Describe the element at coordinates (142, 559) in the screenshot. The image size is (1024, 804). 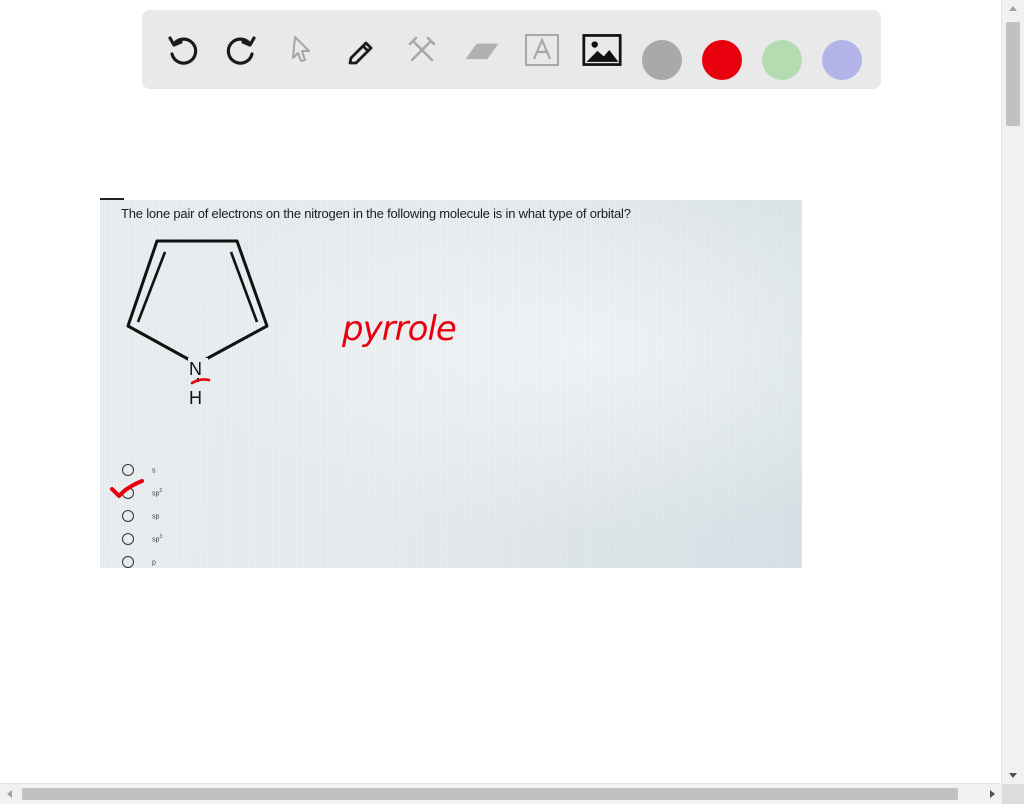
I see `option-p: p` at that location.